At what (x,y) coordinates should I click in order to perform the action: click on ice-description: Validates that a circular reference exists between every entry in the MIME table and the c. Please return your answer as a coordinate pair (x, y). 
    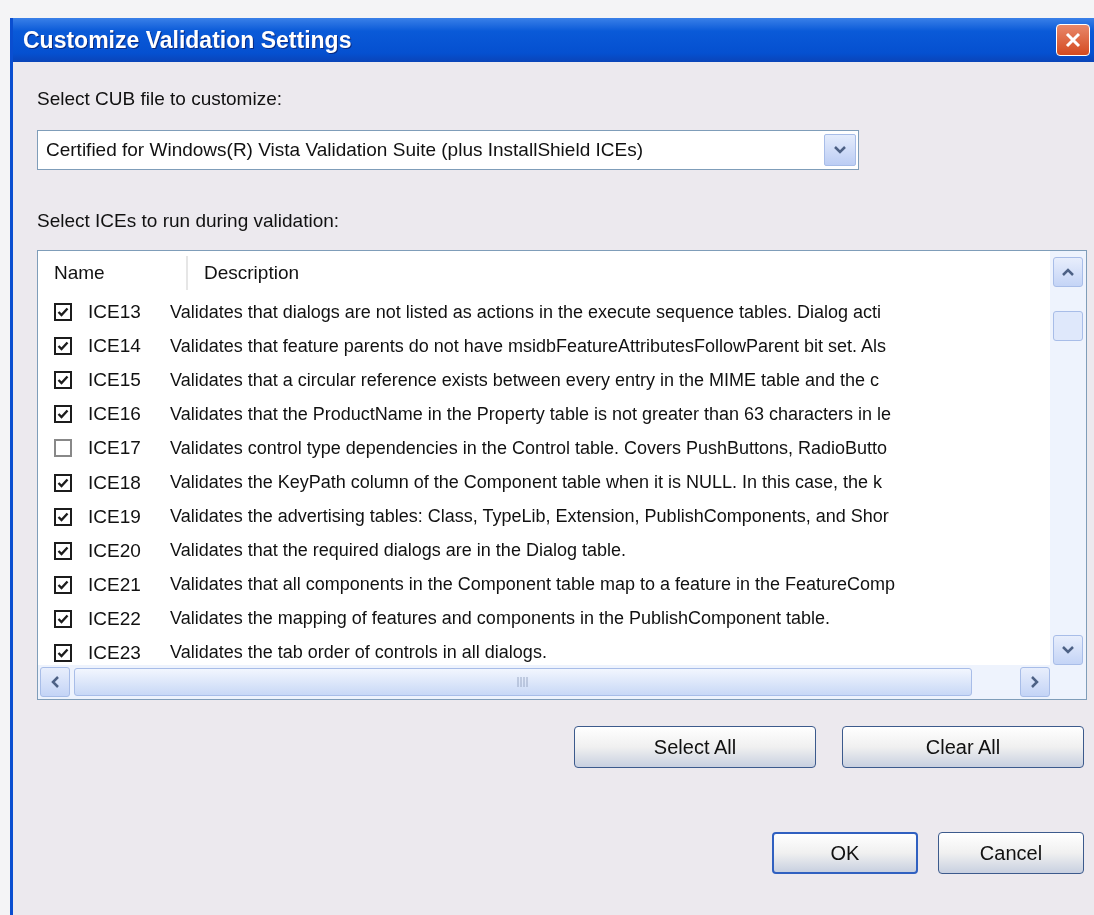
    Looking at the image, I should click on (525, 380).